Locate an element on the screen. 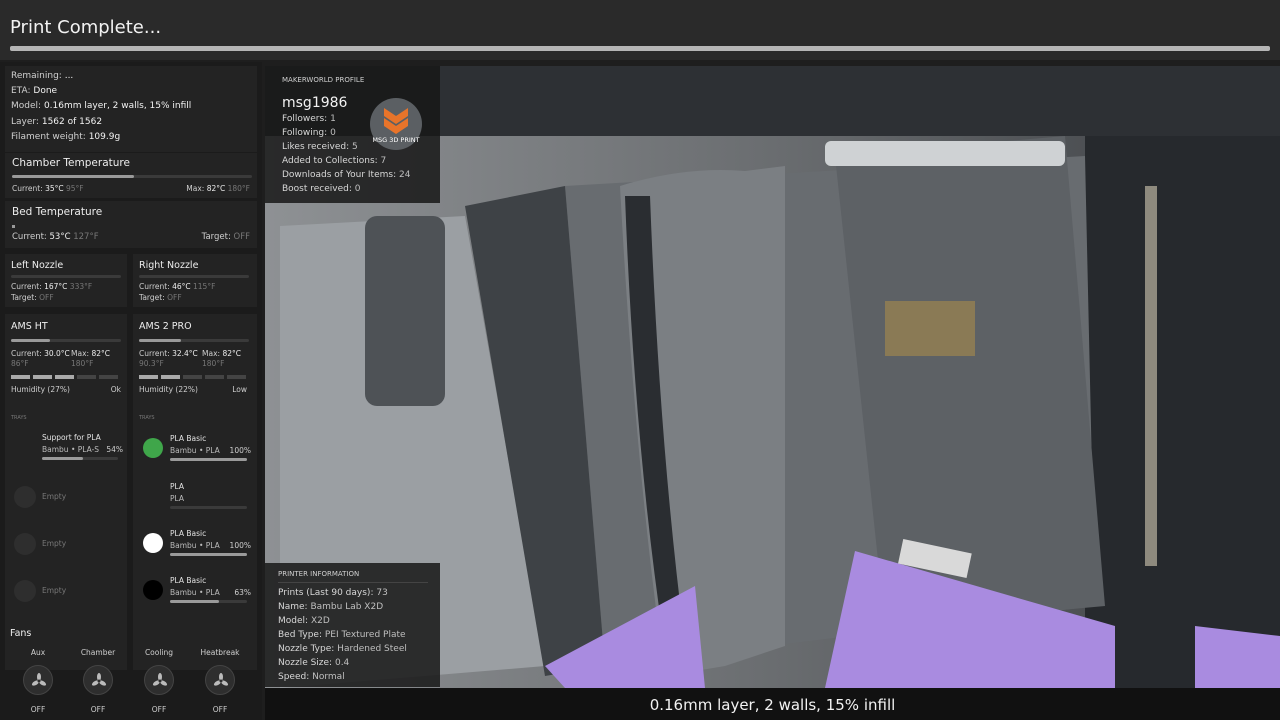 This screenshot has width=1280, height=720. profile-avatar: MSG 3D PRINT is located at coordinates (396, 124).